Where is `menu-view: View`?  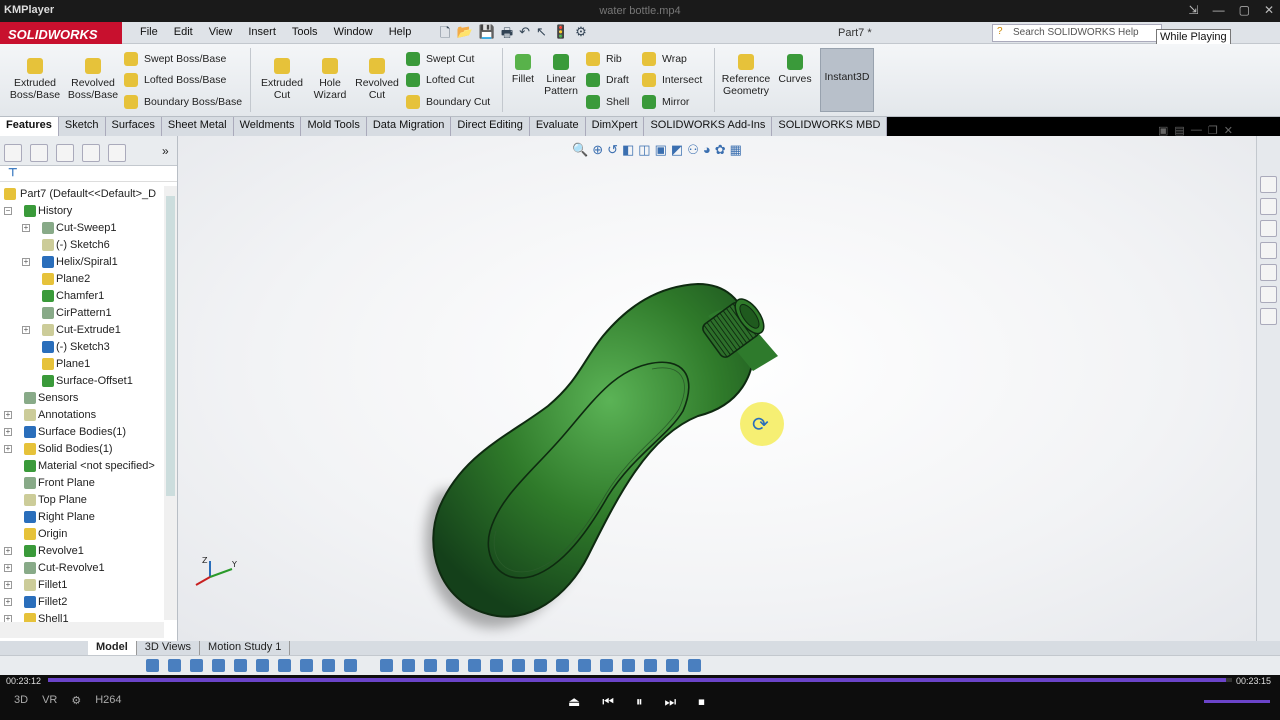
menu-view: View is located at coordinates (221, 32).